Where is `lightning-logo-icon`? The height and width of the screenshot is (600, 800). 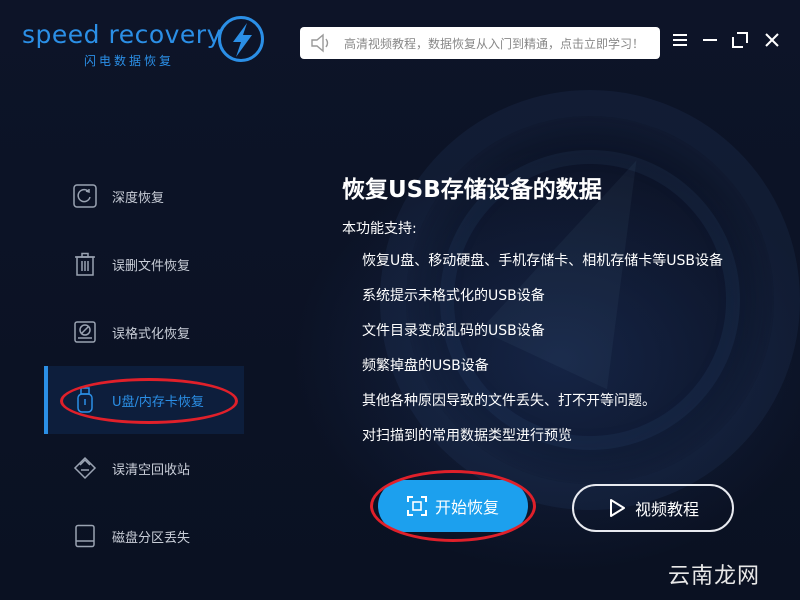
lightning-logo-icon is located at coordinates (241, 39).